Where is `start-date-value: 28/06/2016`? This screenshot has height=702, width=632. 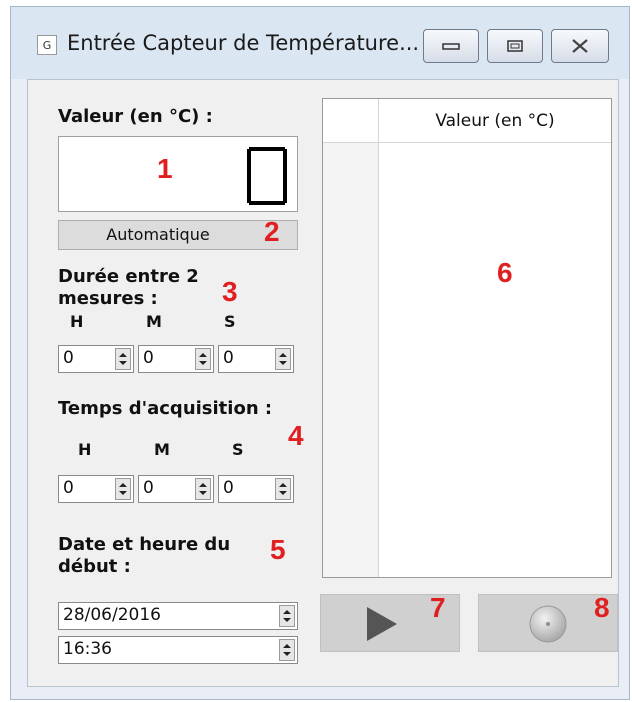 start-date-value: 28/06/2016 is located at coordinates (112, 615).